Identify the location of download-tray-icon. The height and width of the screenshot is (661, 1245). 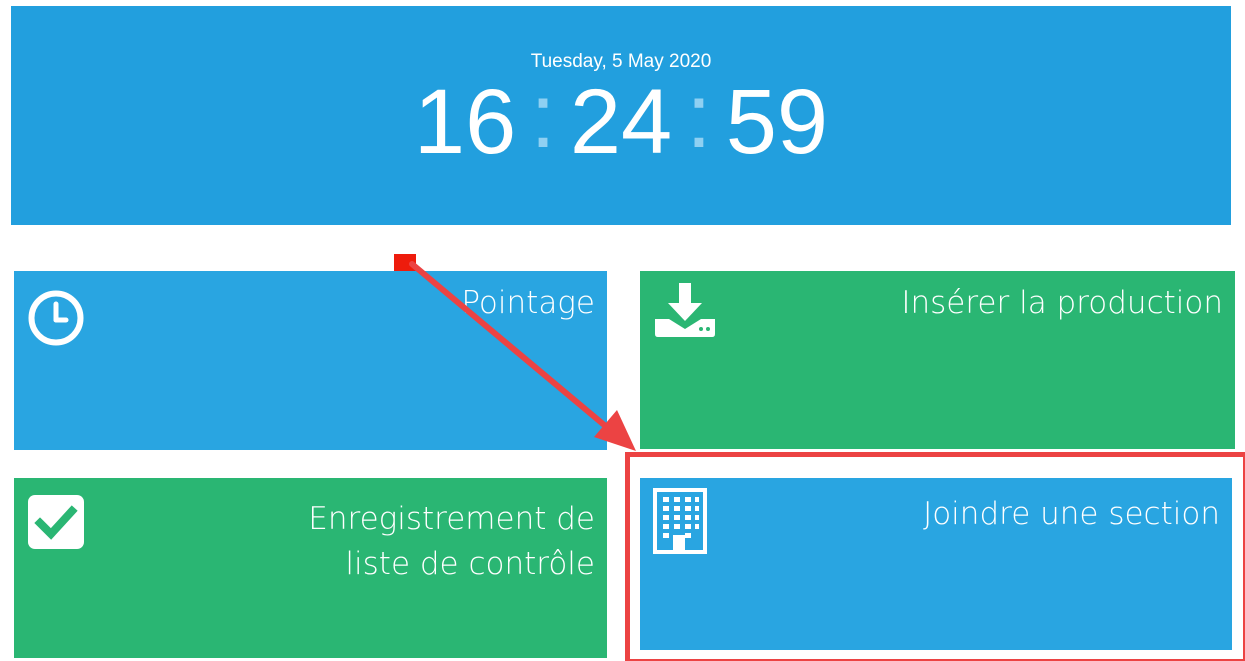
(685, 312).